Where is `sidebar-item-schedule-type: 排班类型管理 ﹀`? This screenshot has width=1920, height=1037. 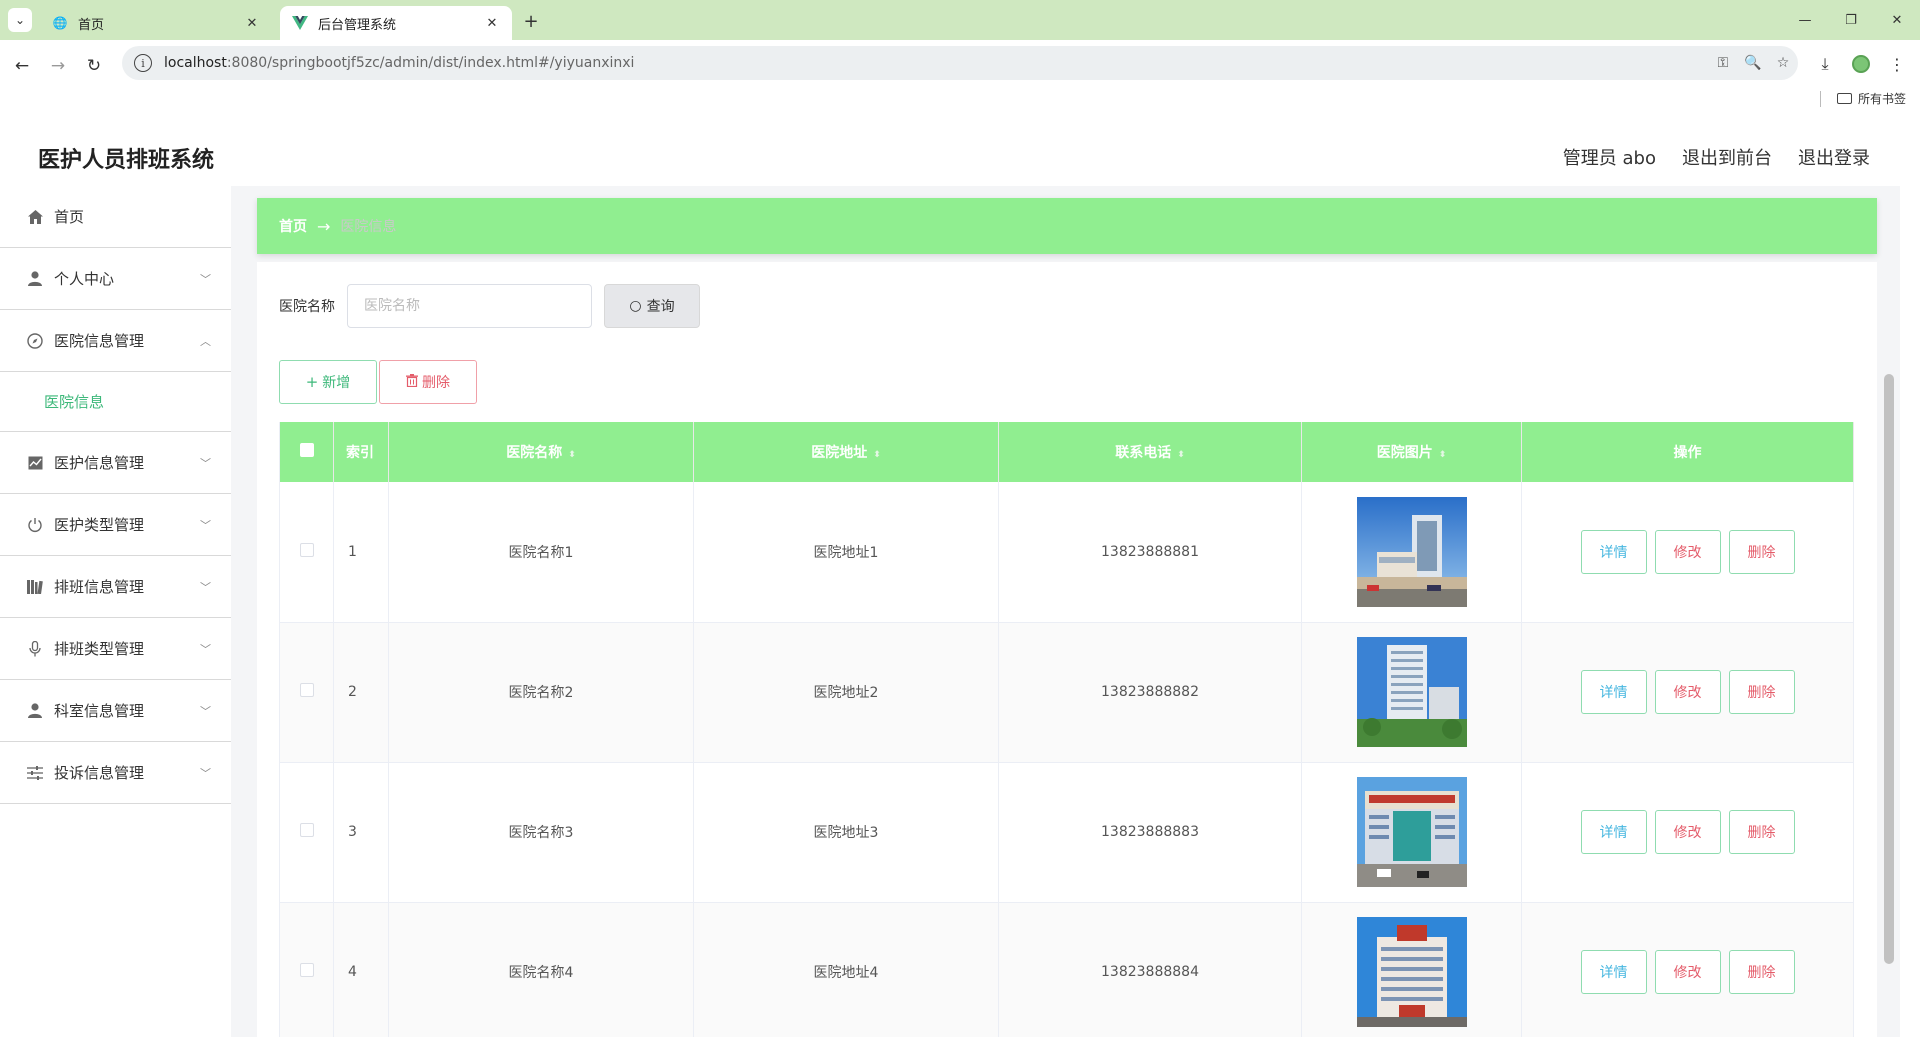 sidebar-item-schedule-type: 排班类型管理 ﹀ is located at coordinates (115, 649).